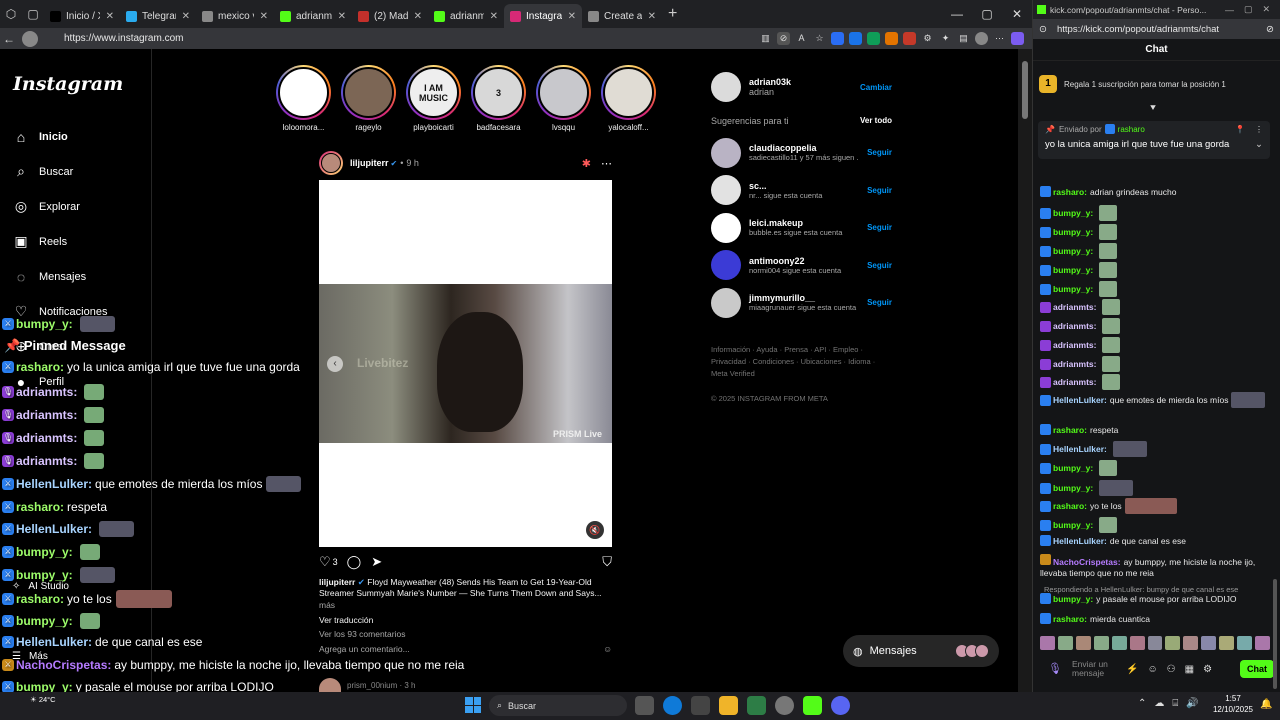  I want to click on chat-input-field: Enviar un mensaje, so click(1092, 669).